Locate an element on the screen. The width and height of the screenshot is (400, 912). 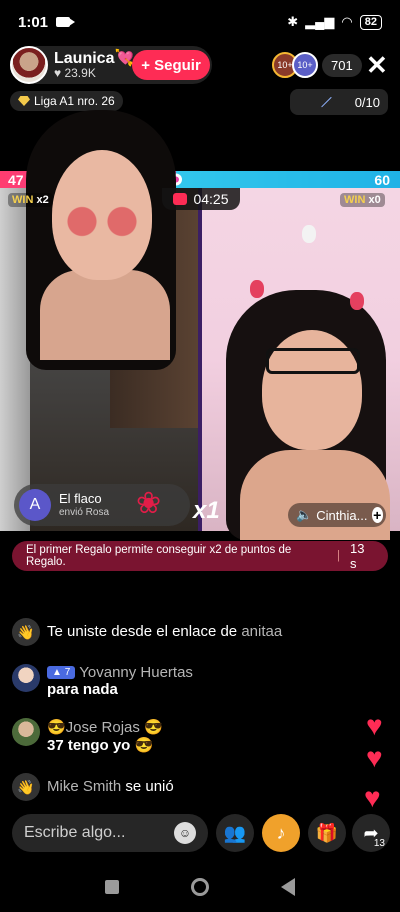
chat-text: se unió is located at coordinates (149, 786).